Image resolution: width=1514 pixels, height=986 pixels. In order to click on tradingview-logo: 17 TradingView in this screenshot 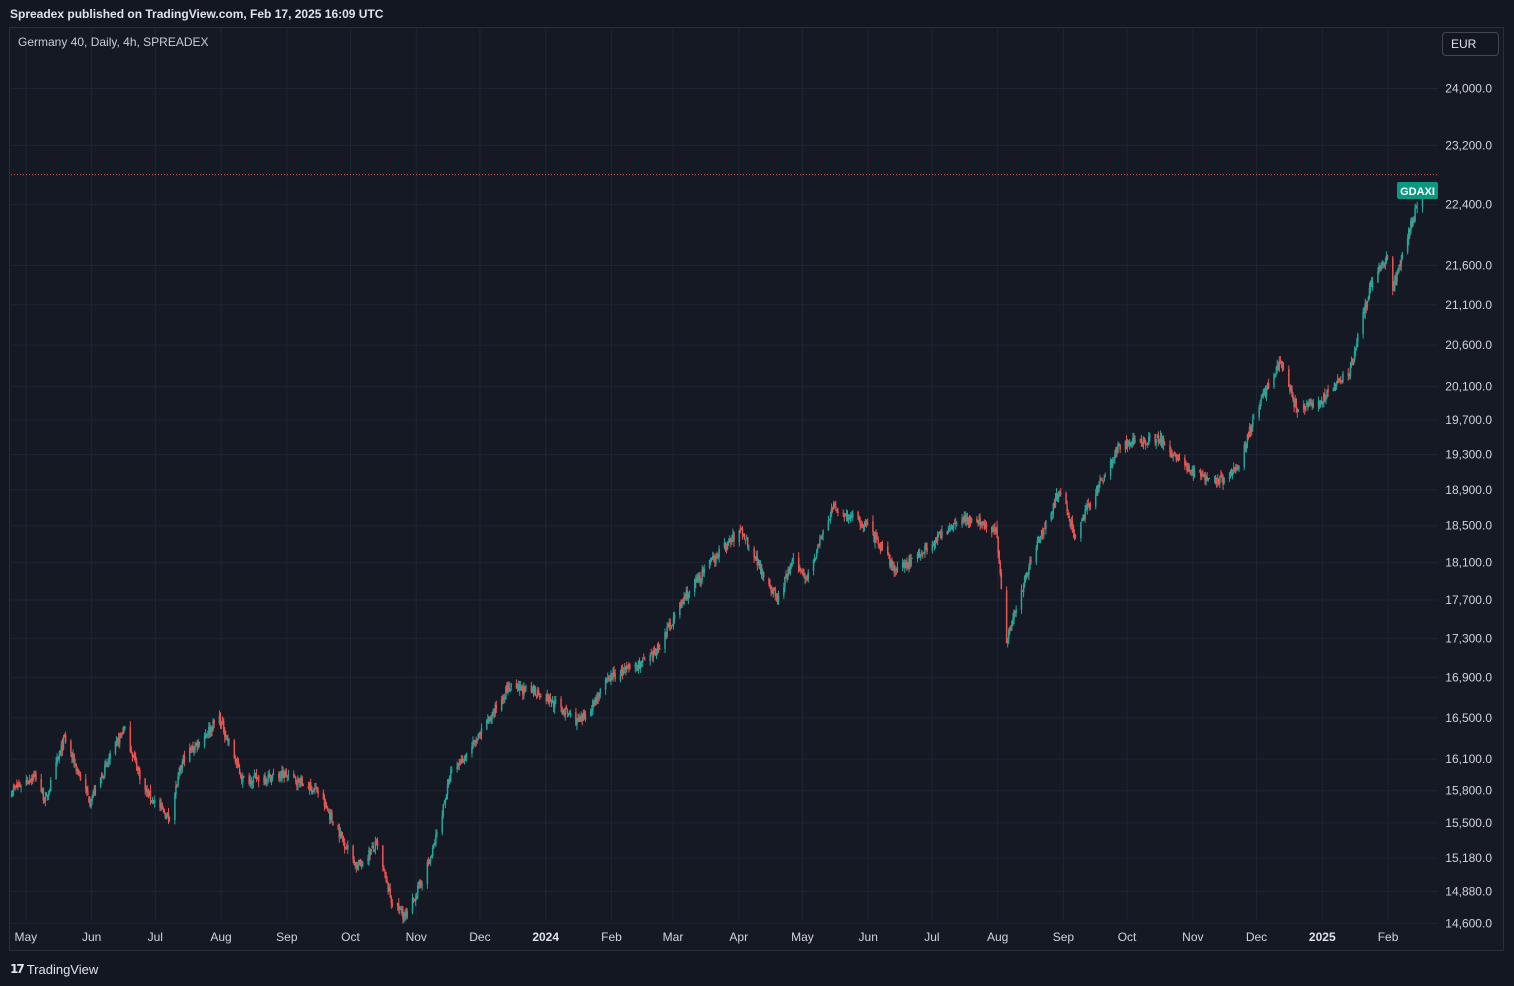, I will do `click(54, 969)`.